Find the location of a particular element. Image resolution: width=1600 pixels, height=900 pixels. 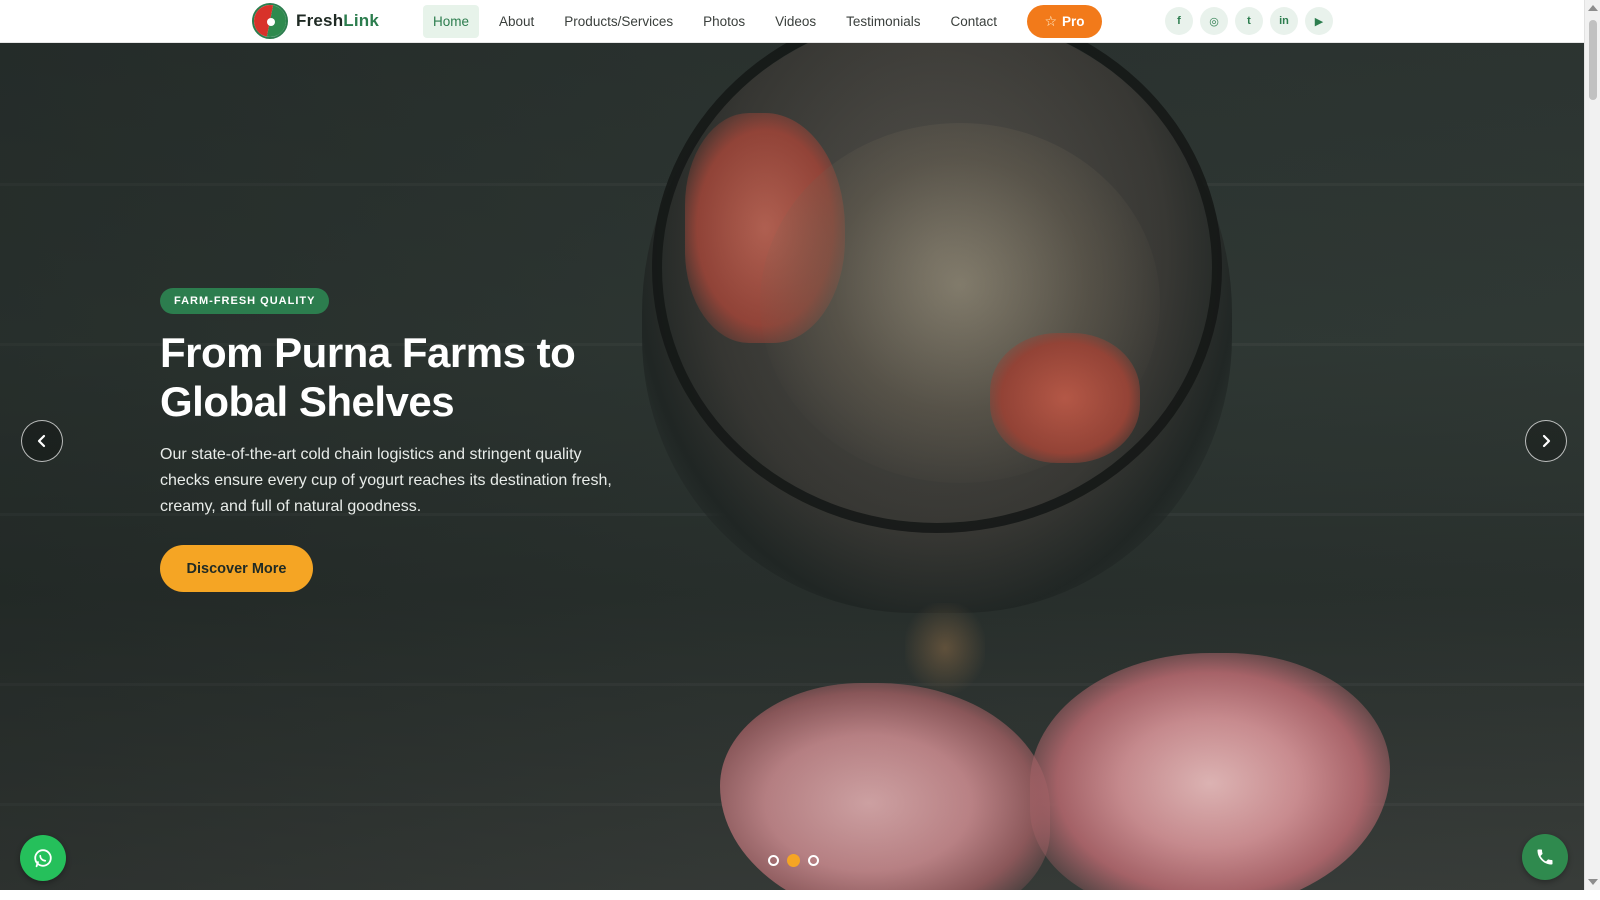

brand-name: FreshLink is located at coordinates (337, 21).